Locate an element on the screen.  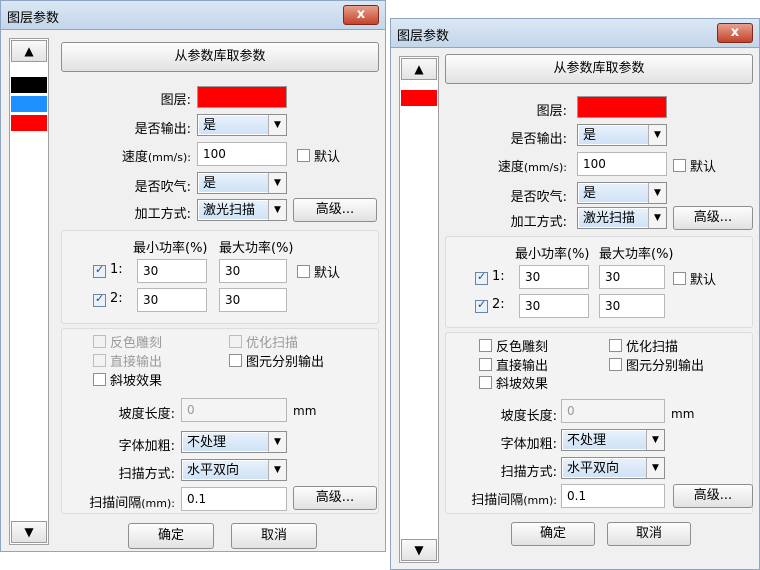
slope-effect-label: 斜坡效果 is located at coordinates (136, 381).